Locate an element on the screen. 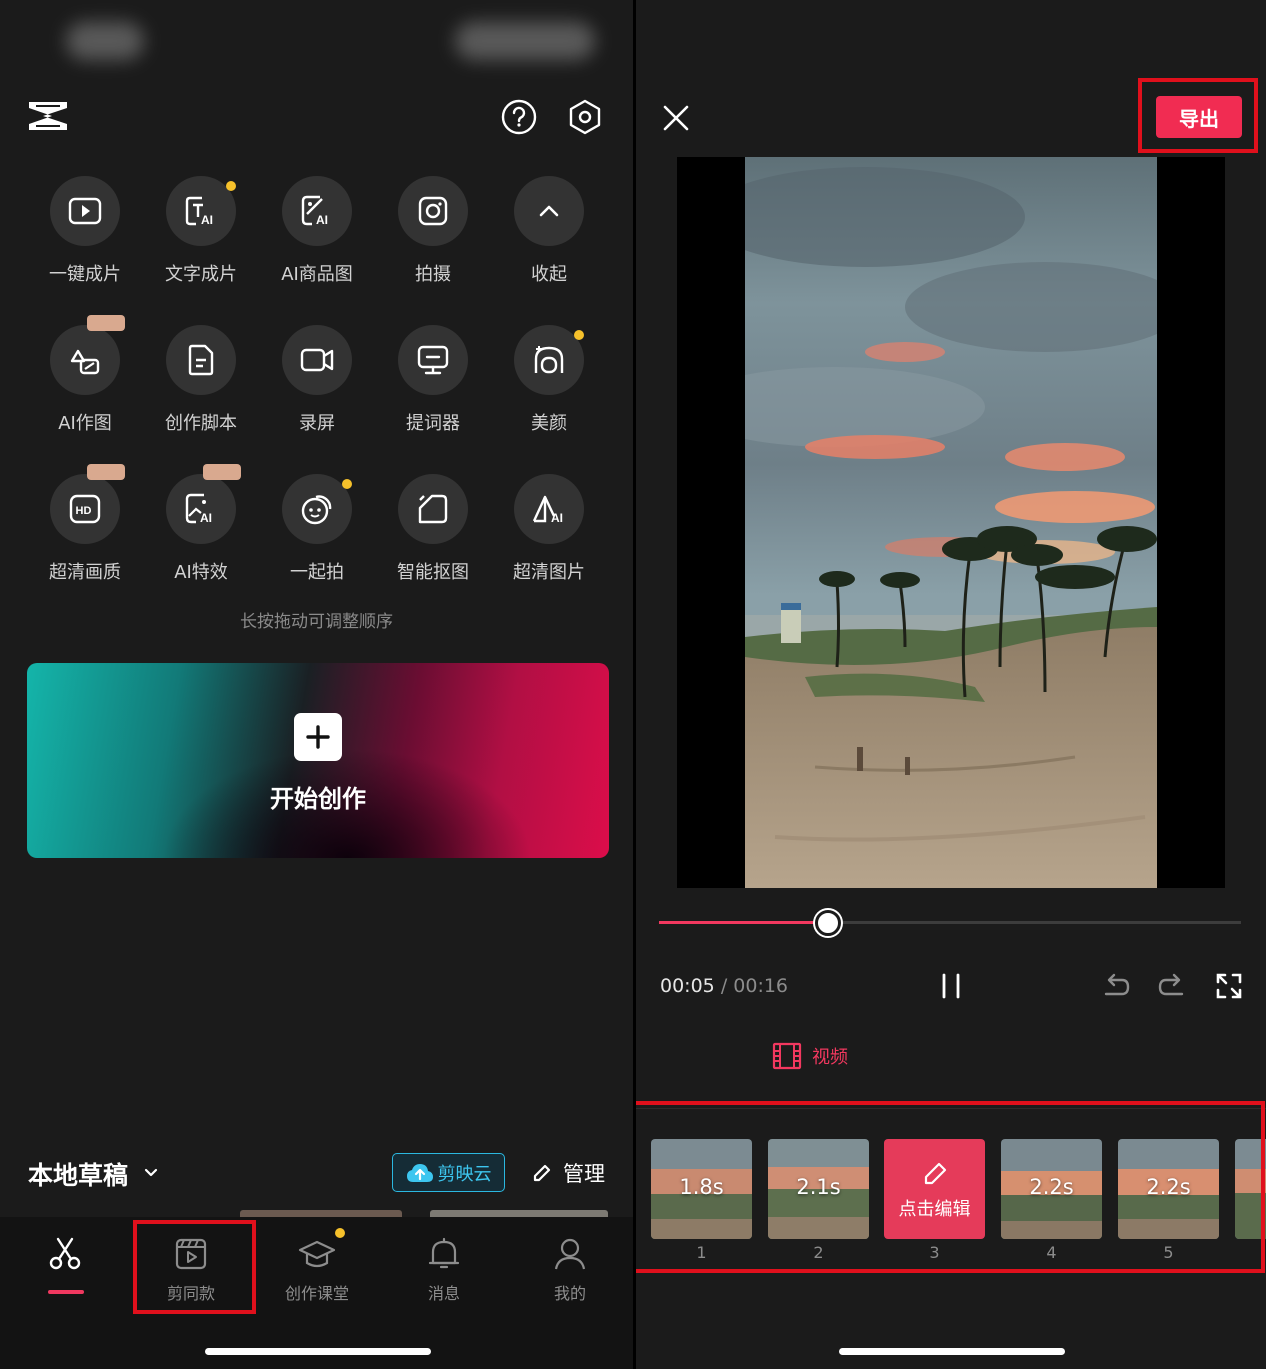 This screenshot has height=1369, width=1266. cloud-upload-icon is located at coordinates (419, 1172).